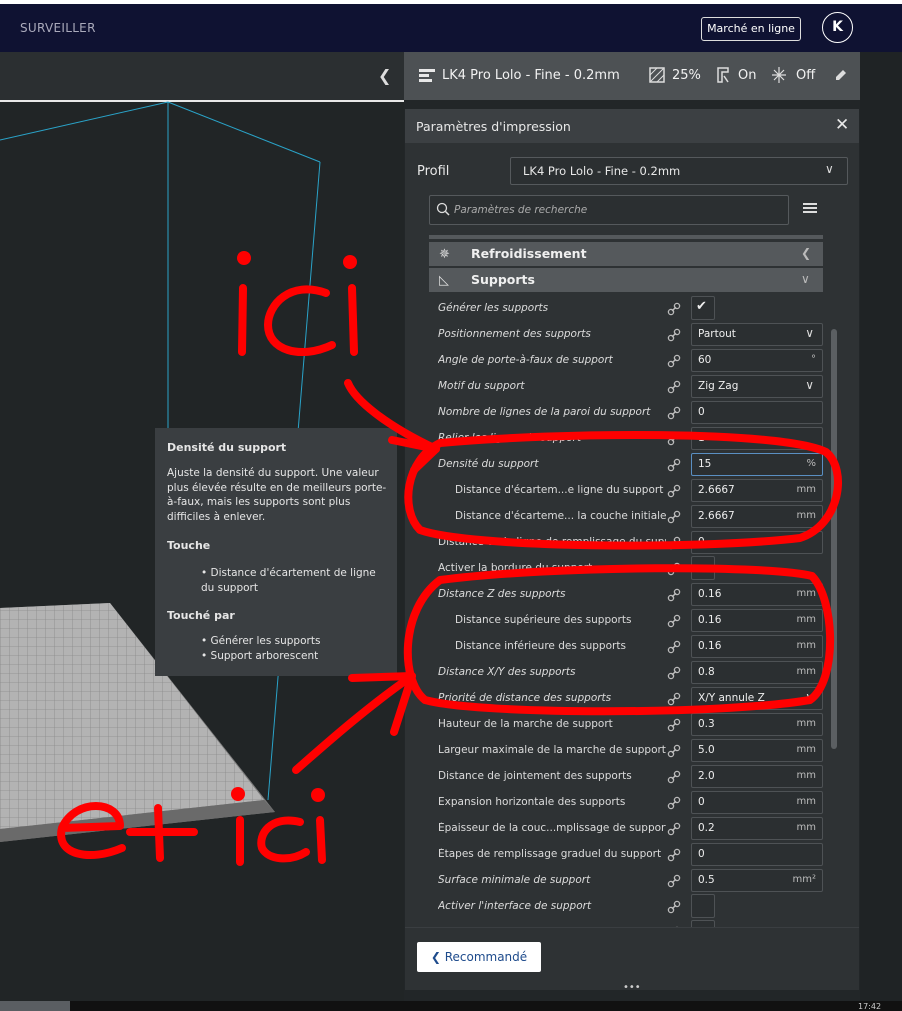 Image resolution: width=902 pixels, height=1011 pixels. Describe the element at coordinates (757, 334) in the screenshot. I see `setting-select: Partout ∨` at that location.